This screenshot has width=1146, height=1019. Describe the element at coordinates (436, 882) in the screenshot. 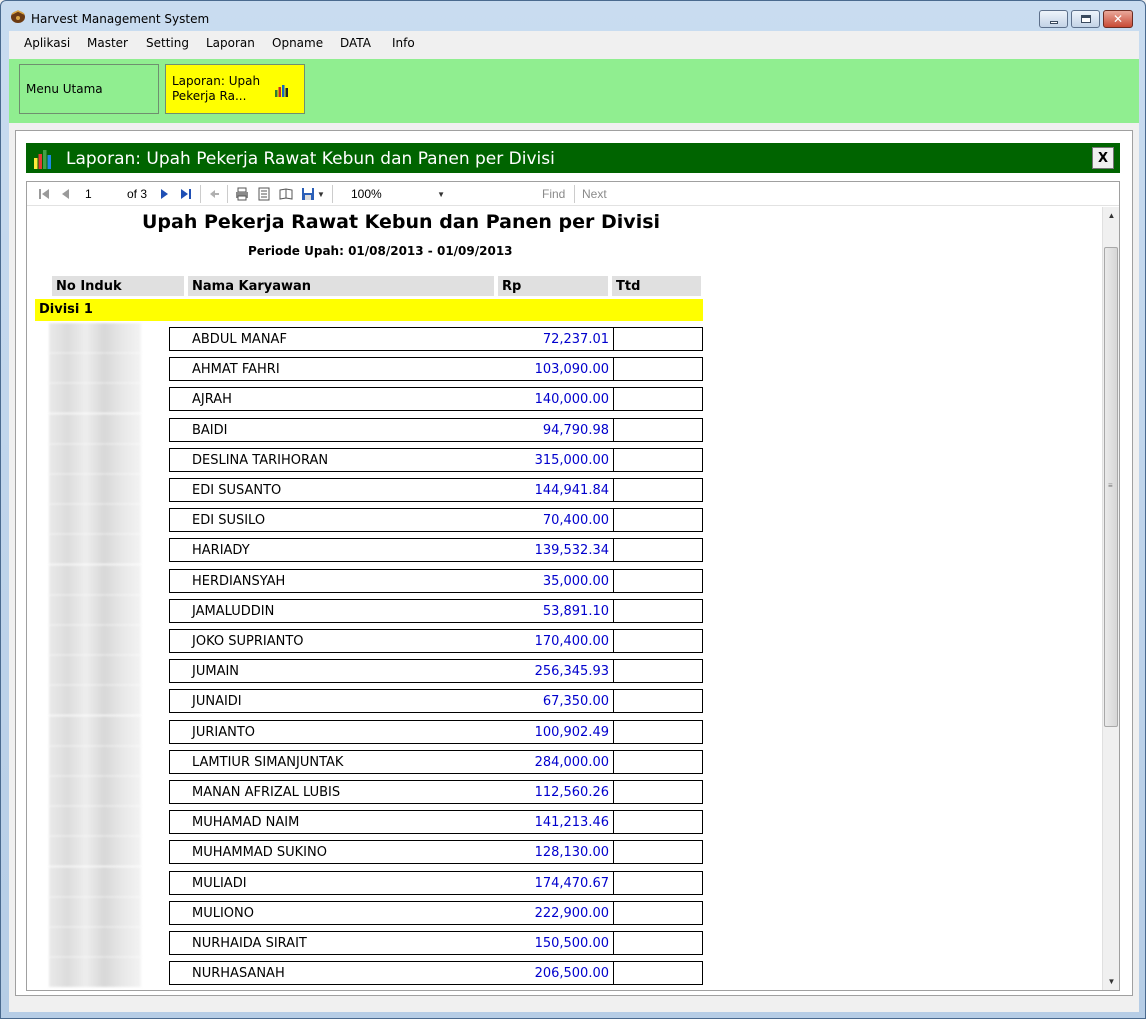

I see `row-cells: MULIADI 174,470.67` at that location.